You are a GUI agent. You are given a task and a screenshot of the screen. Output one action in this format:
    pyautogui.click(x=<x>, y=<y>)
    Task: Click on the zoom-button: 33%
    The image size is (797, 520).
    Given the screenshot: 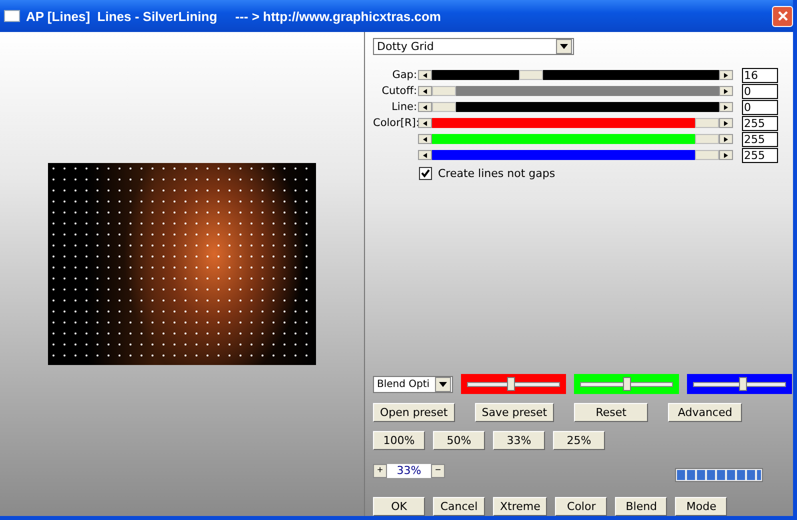 What is the action you would take?
    pyautogui.click(x=519, y=440)
    